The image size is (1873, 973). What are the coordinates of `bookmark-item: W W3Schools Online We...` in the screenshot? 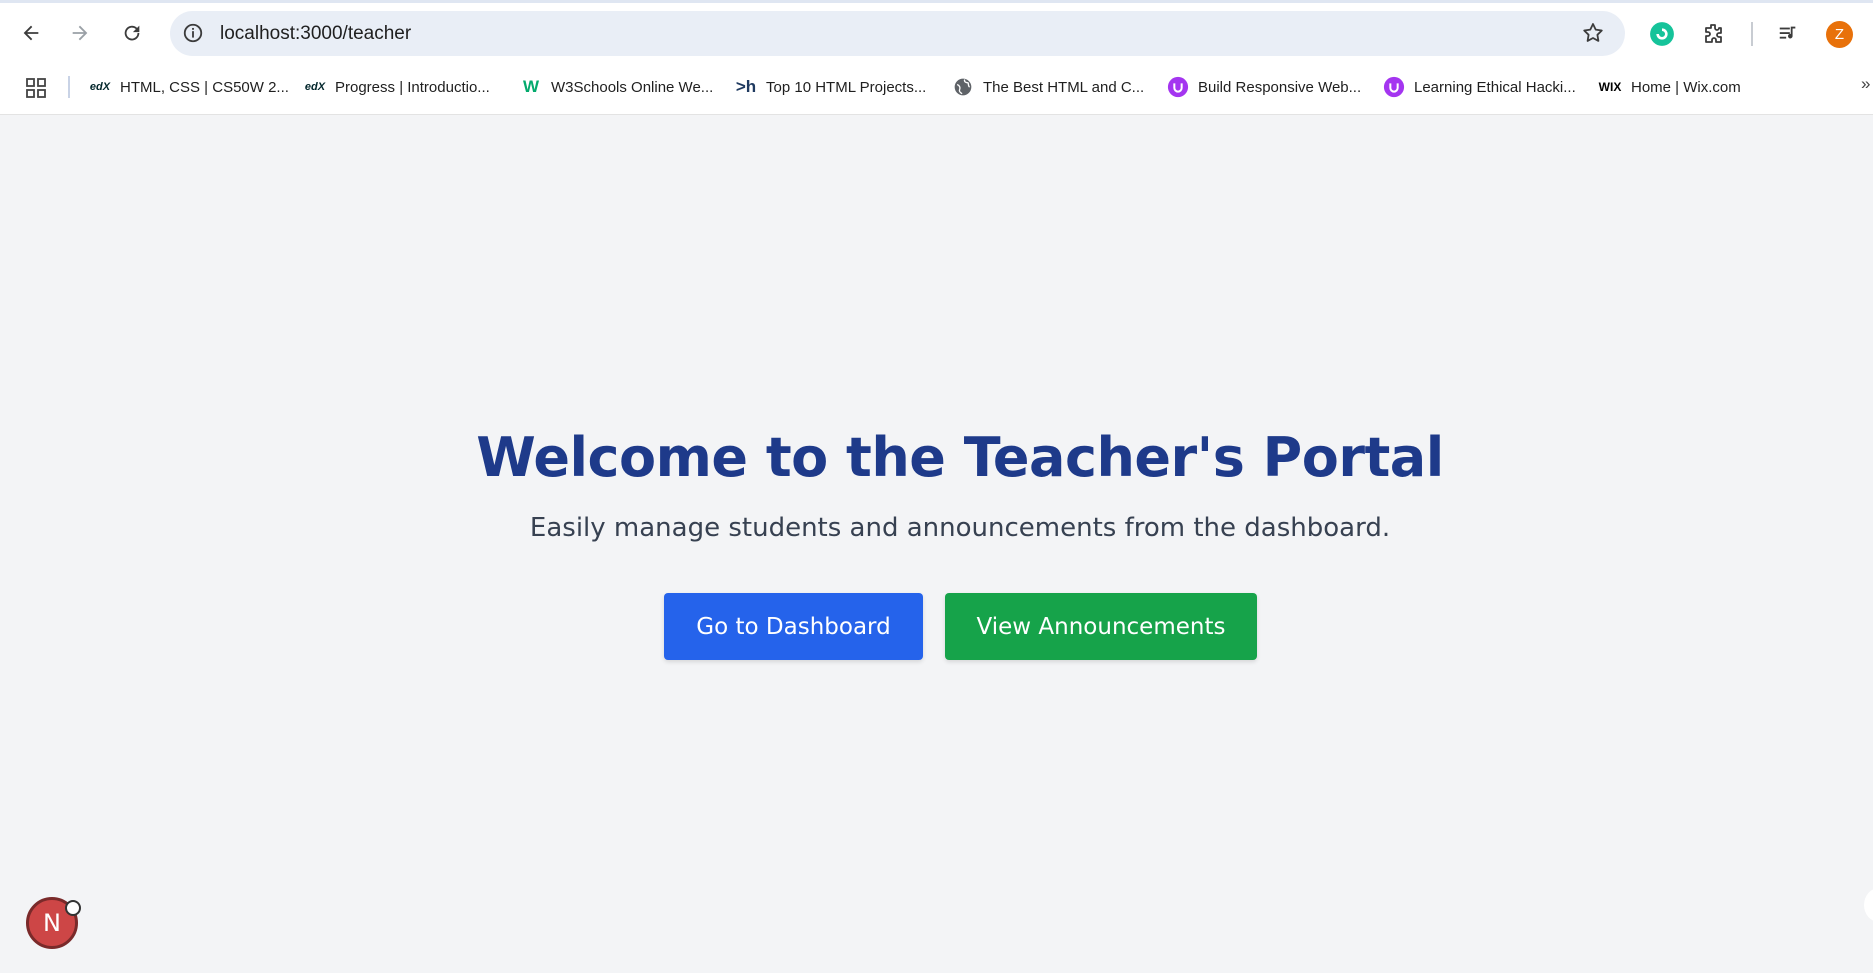 It's located at (616, 87).